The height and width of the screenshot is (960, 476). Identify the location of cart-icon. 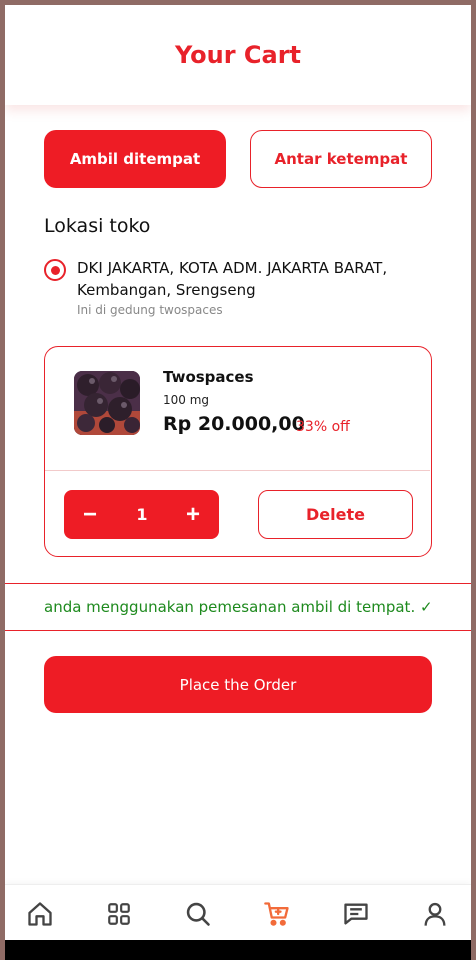
(277, 914).